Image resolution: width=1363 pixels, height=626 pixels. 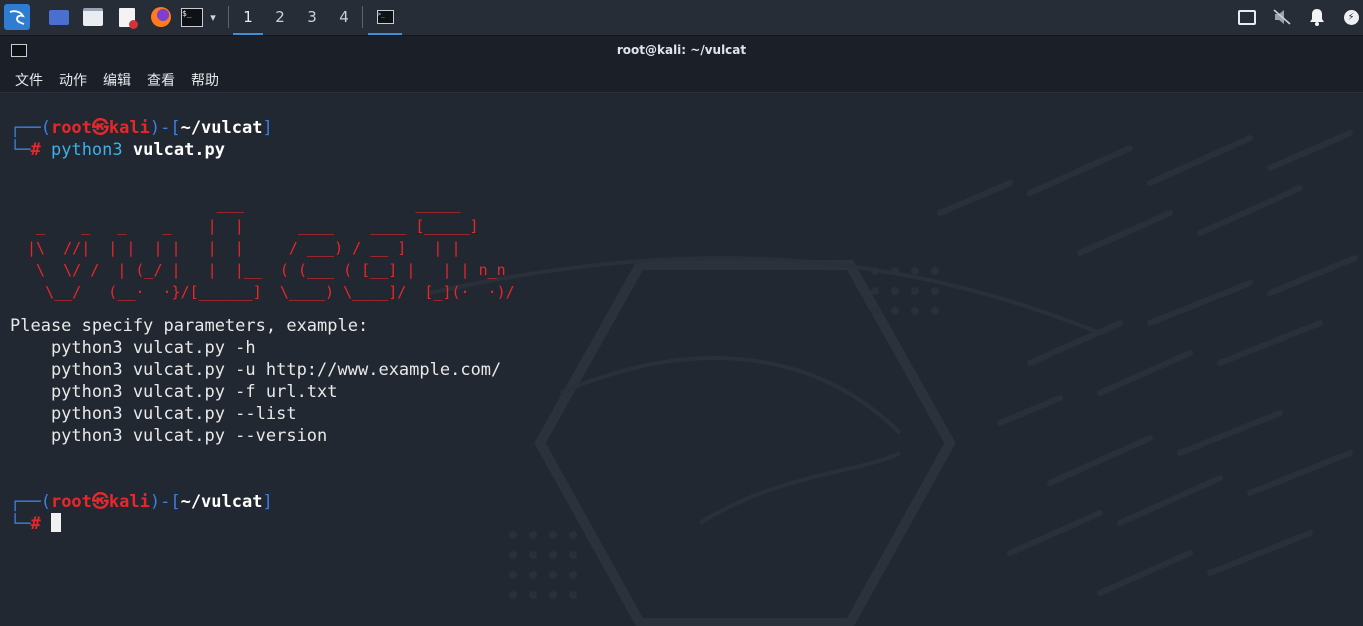 What do you see at coordinates (179, 150) in the screenshot?
I see `command-arg: vulcat.py` at bounding box center [179, 150].